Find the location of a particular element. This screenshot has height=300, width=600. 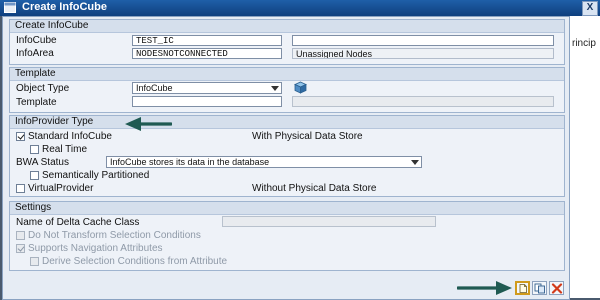

real-time-checkbox is located at coordinates (34, 149).